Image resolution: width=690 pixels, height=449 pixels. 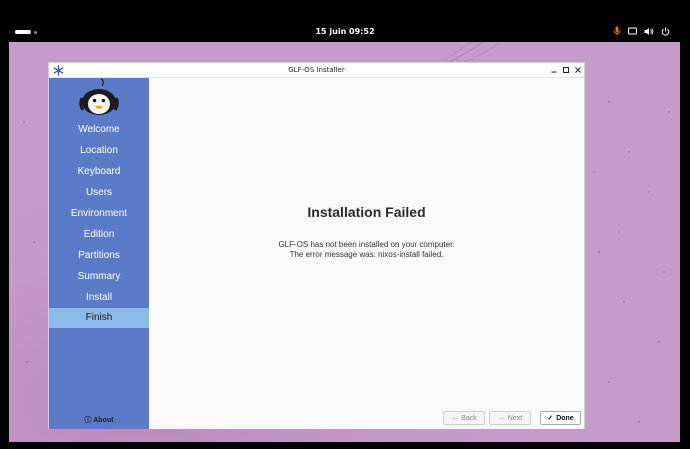 I want to click on info-icon: ⓘ, so click(x=89, y=420).